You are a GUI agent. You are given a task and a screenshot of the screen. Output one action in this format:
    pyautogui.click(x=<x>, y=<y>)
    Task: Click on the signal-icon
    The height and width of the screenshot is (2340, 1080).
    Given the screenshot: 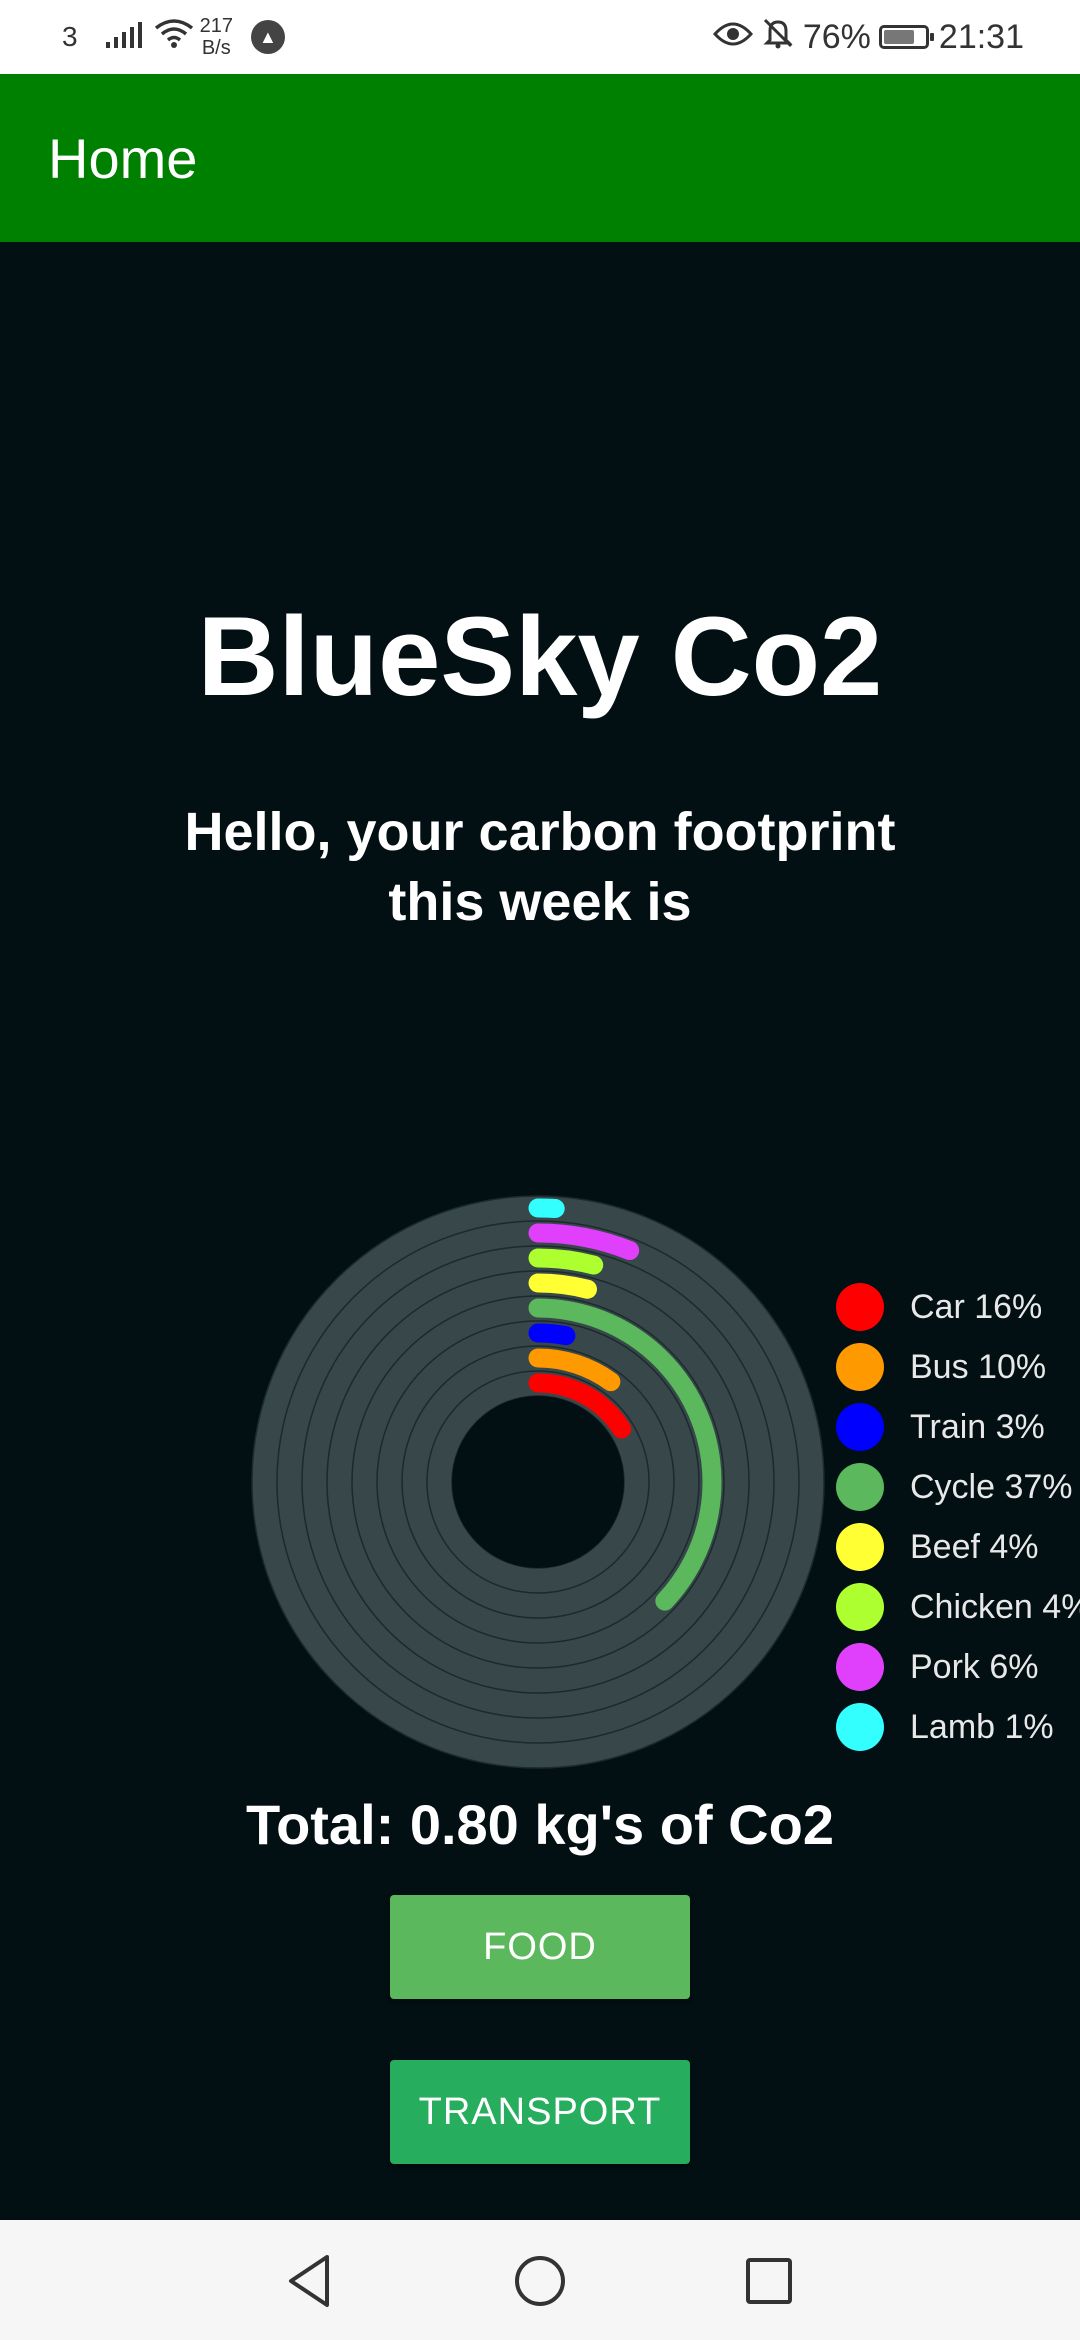 What is the action you would take?
    pyautogui.click(x=123, y=37)
    